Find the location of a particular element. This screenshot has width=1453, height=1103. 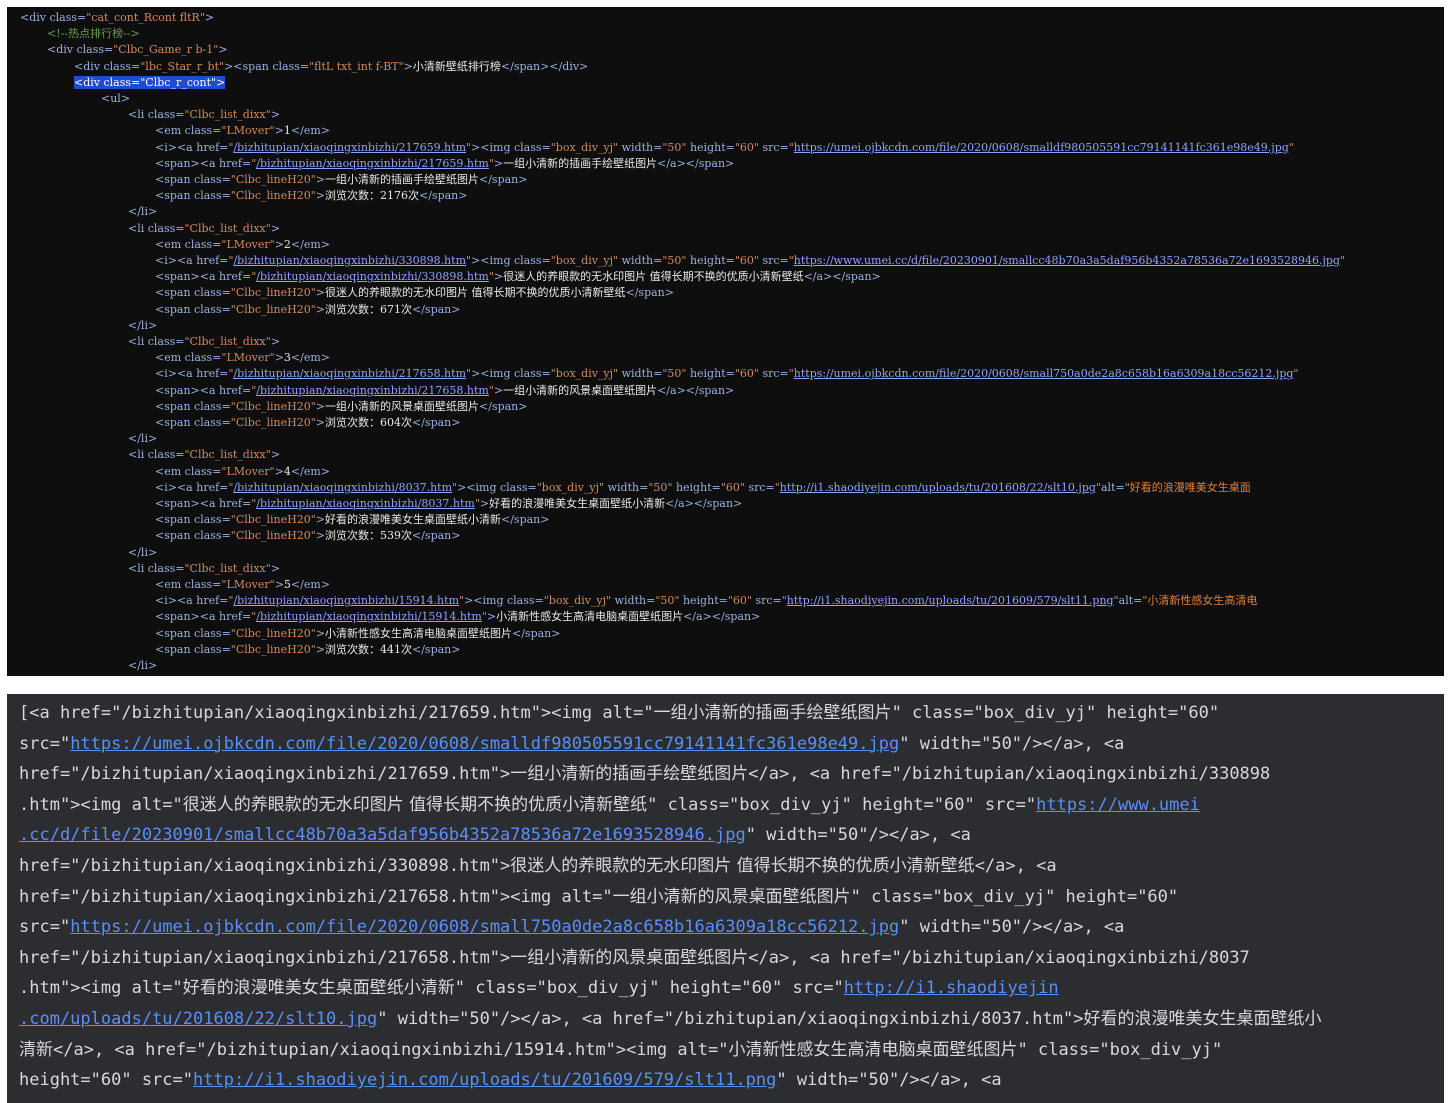

tree-node: <em class="LMover">5</em> is located at coordinates (242, 585).